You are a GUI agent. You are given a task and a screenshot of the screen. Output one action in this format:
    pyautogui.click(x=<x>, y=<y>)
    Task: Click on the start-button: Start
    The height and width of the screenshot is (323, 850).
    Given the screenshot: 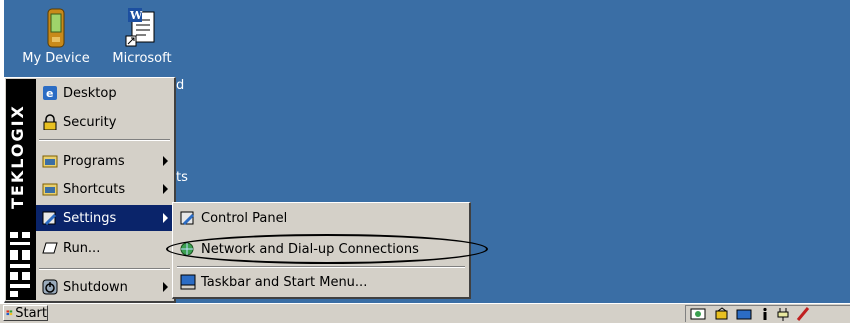 What is the action you would take?
    pyautogui.click(x=25, y=313)
    